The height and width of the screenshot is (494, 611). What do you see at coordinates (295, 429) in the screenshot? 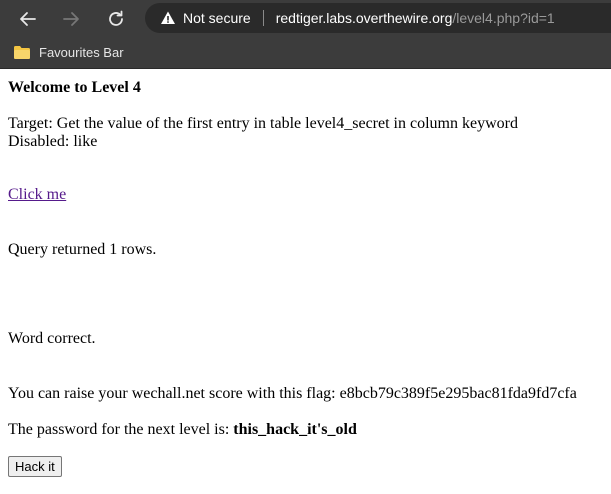
I see `password-value: this_hack_it's_old` at bounding box center [295, 429].